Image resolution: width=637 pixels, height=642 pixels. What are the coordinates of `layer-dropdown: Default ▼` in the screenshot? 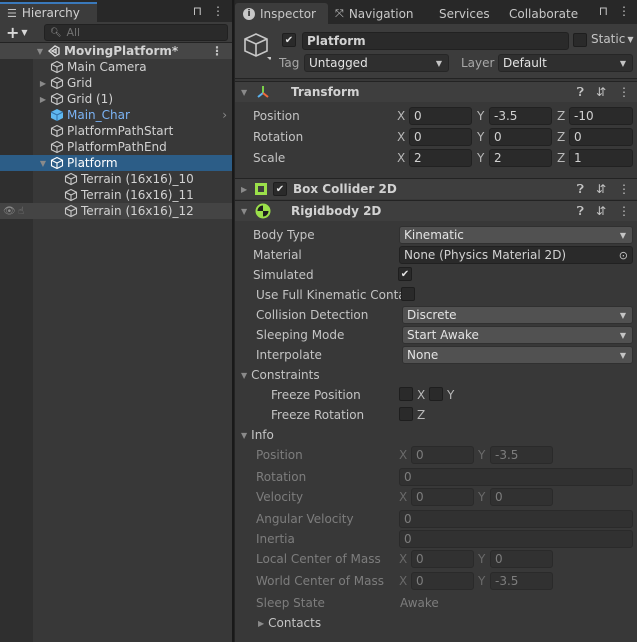 It's located at (565, 63).